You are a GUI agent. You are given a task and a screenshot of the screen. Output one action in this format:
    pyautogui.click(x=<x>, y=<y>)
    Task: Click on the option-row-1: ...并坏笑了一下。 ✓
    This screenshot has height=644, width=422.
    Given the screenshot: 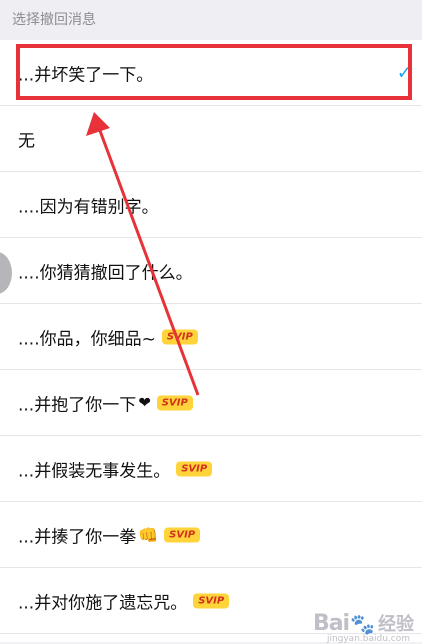 What is the action you would take?
    pyautogui.click(x=211, y=73)
    